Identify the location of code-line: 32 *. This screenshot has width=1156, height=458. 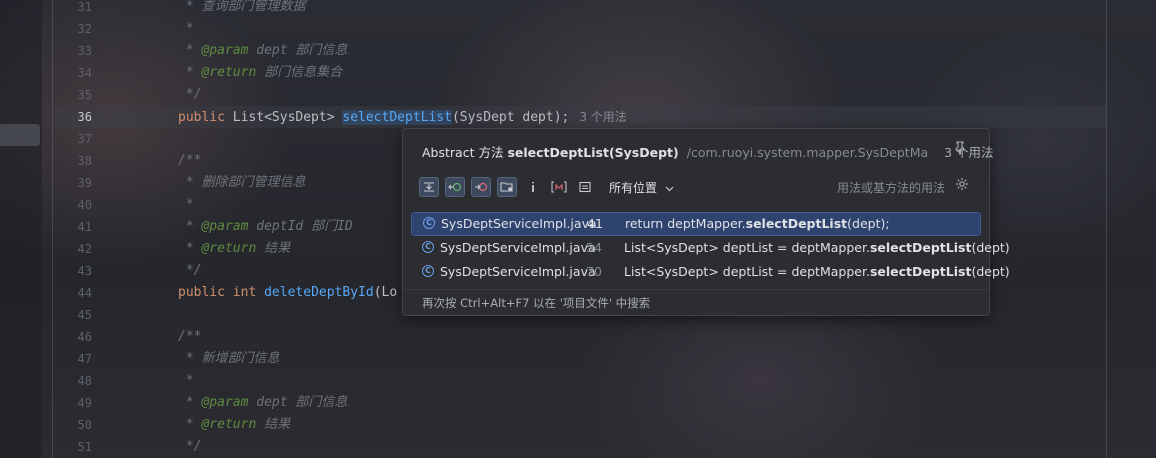
(550, 29).